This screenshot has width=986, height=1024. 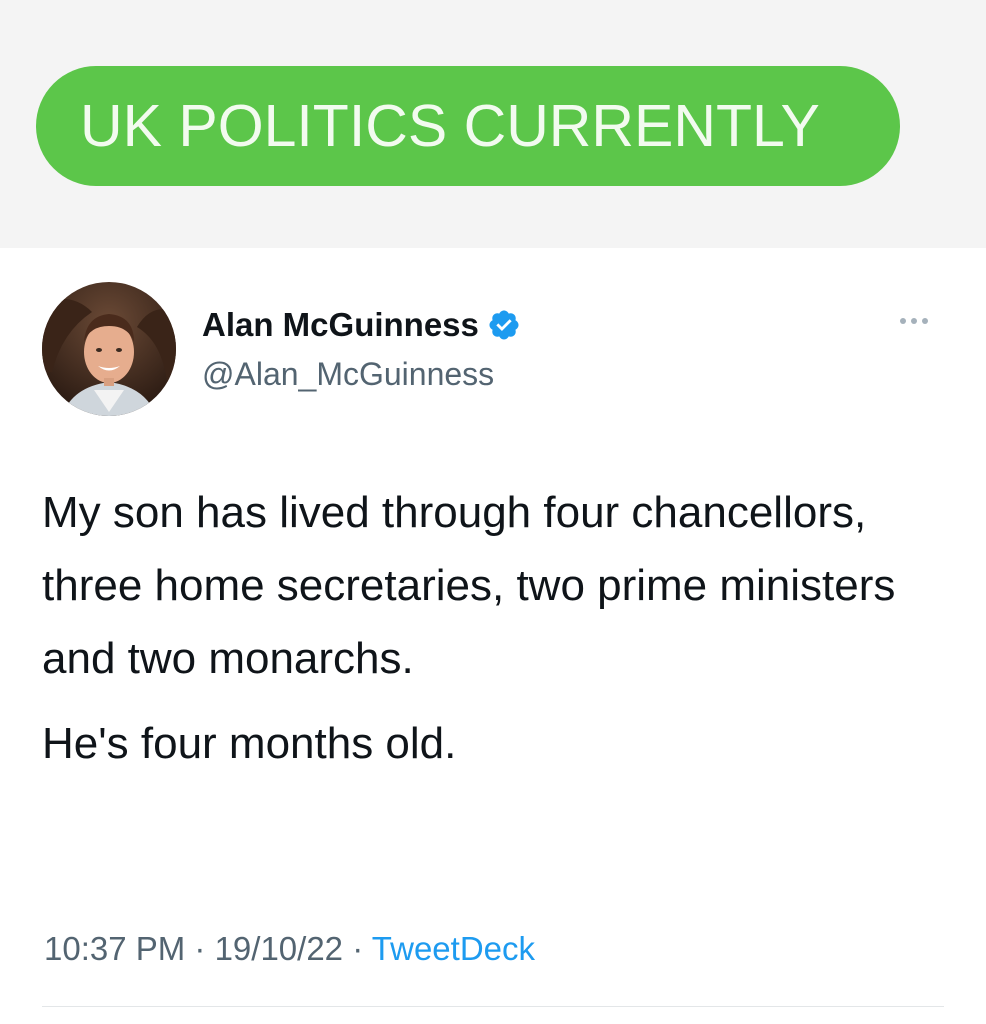 I want to click on author-name-row: Alan McGuinness, so click(x=361, y=325).